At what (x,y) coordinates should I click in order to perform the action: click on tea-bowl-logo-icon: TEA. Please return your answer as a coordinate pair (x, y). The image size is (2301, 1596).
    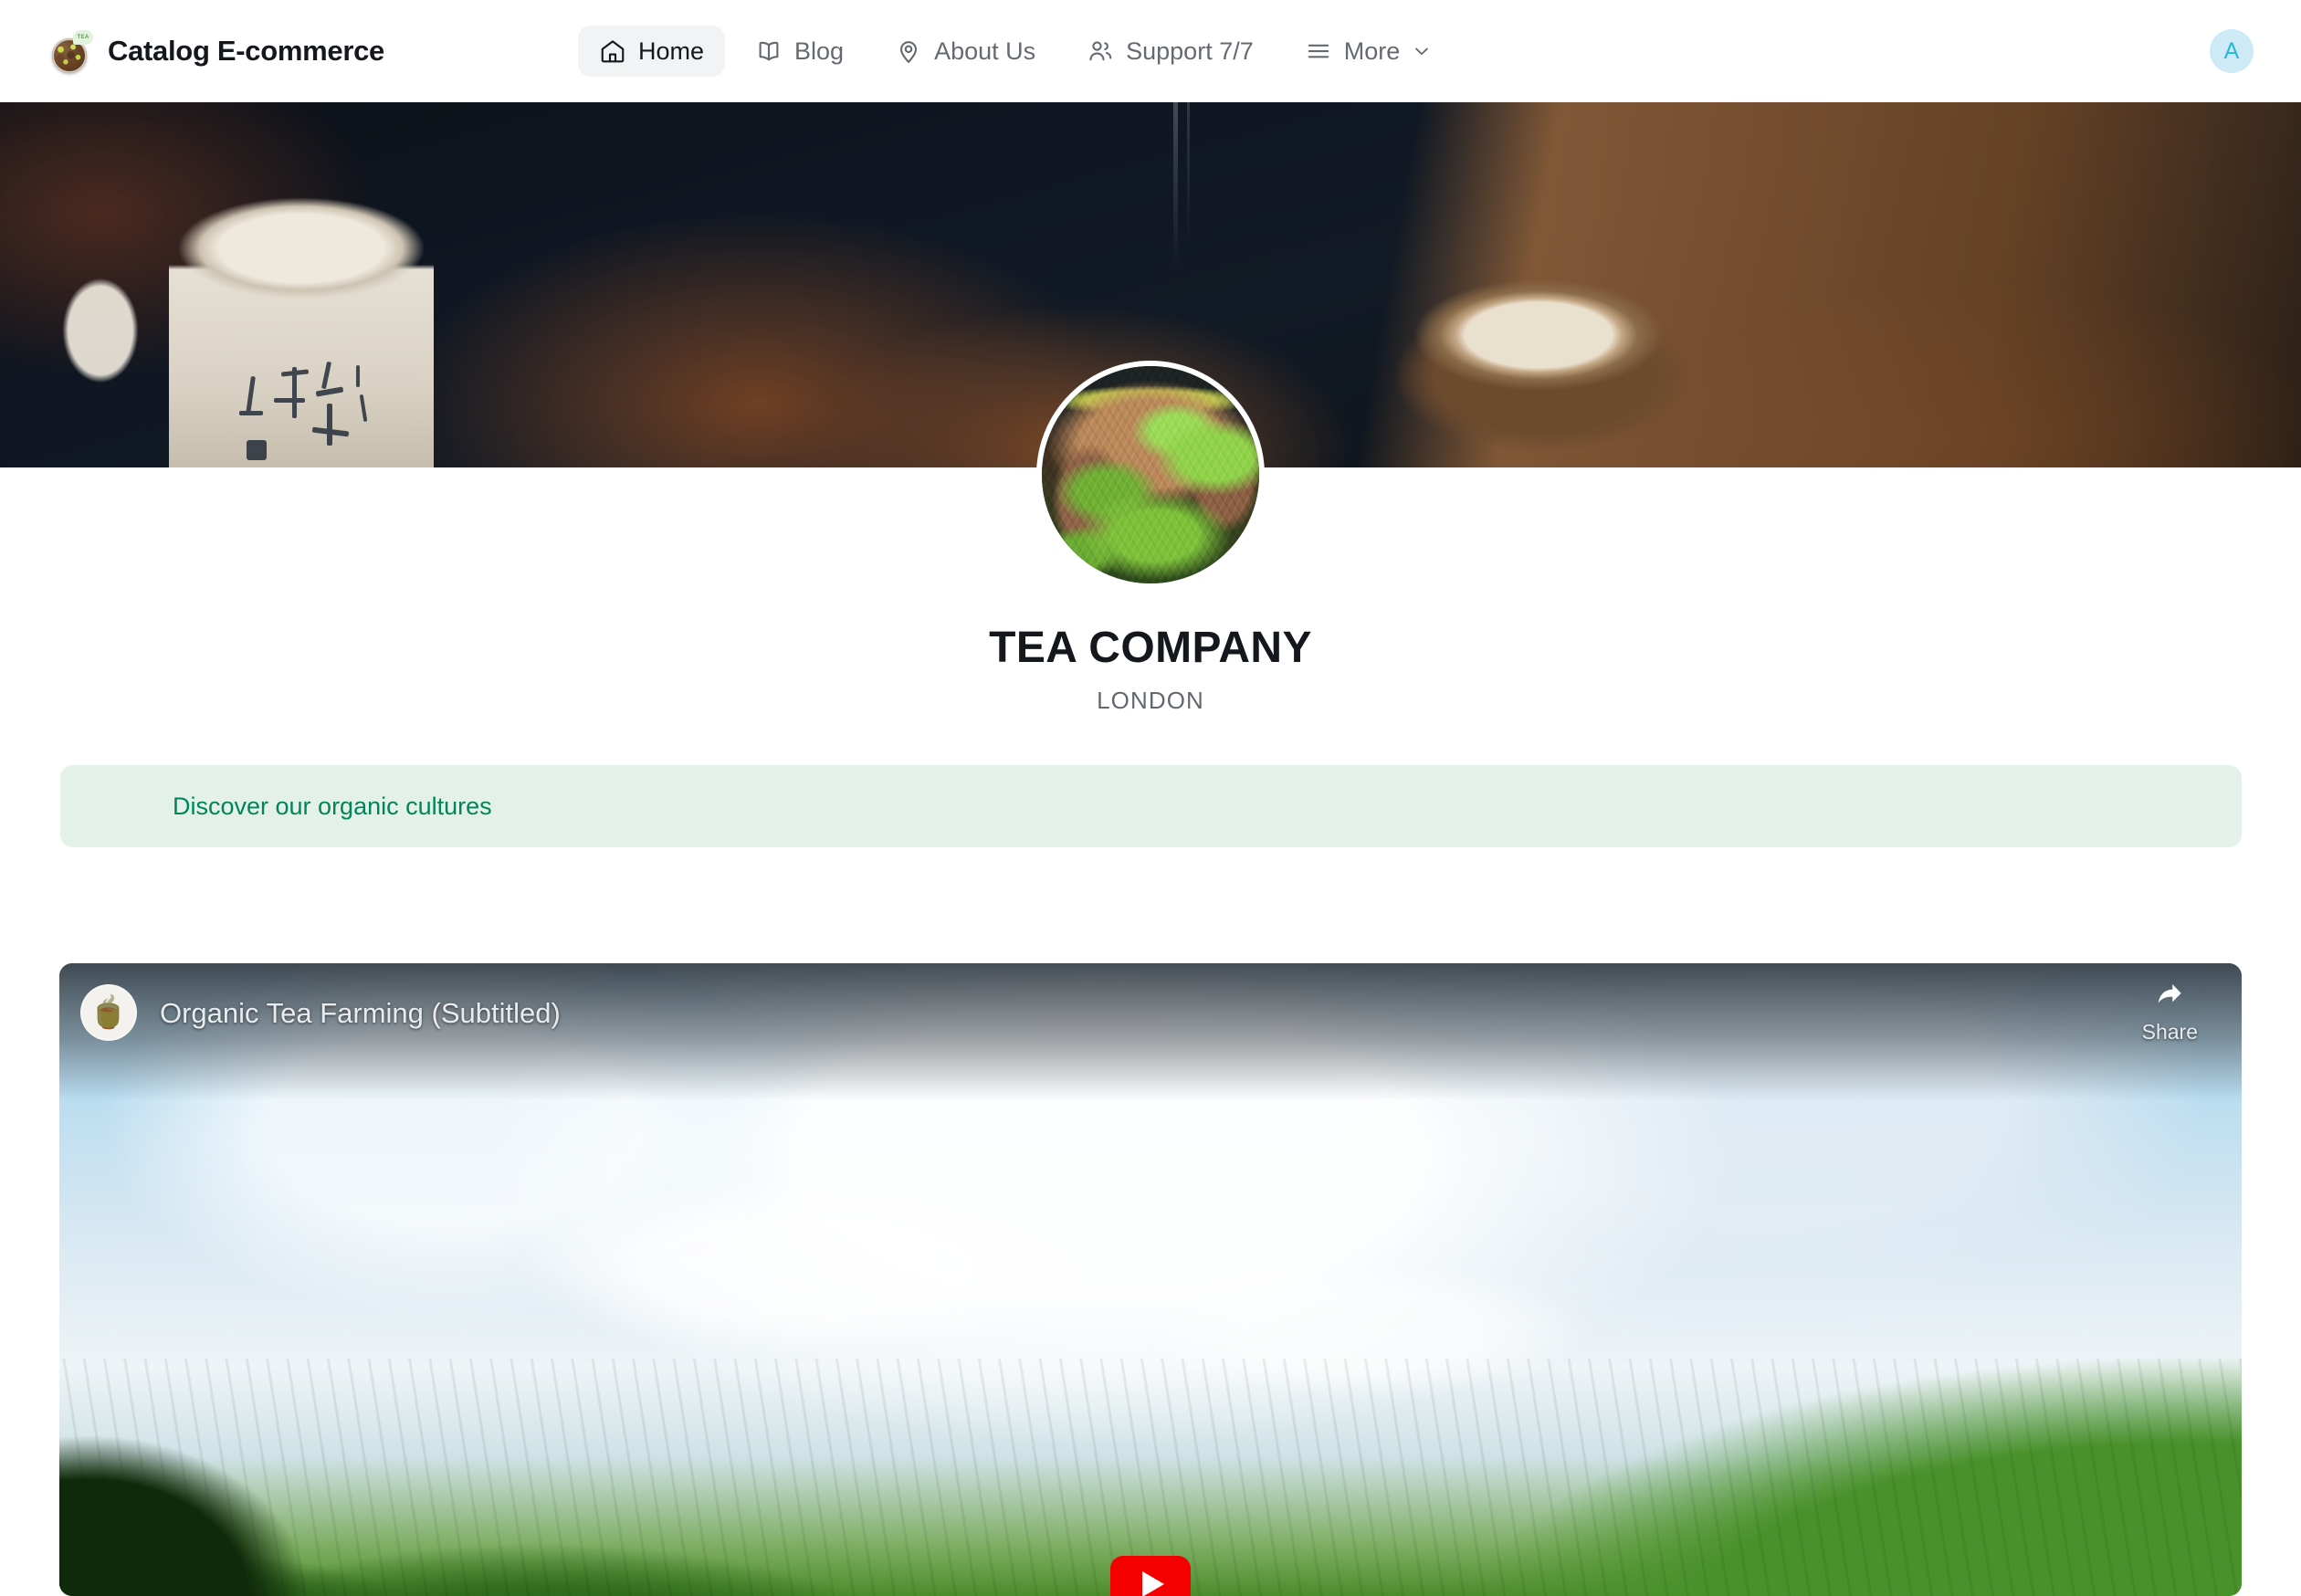
    Looking at the image, I should click on (71, 52).